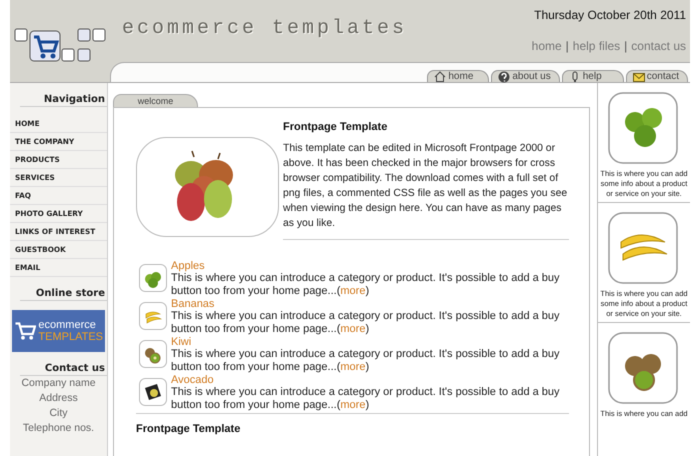  Describe the element at coordinates (58, 413) in the screenshot. I see `contact-text: City` at that location.